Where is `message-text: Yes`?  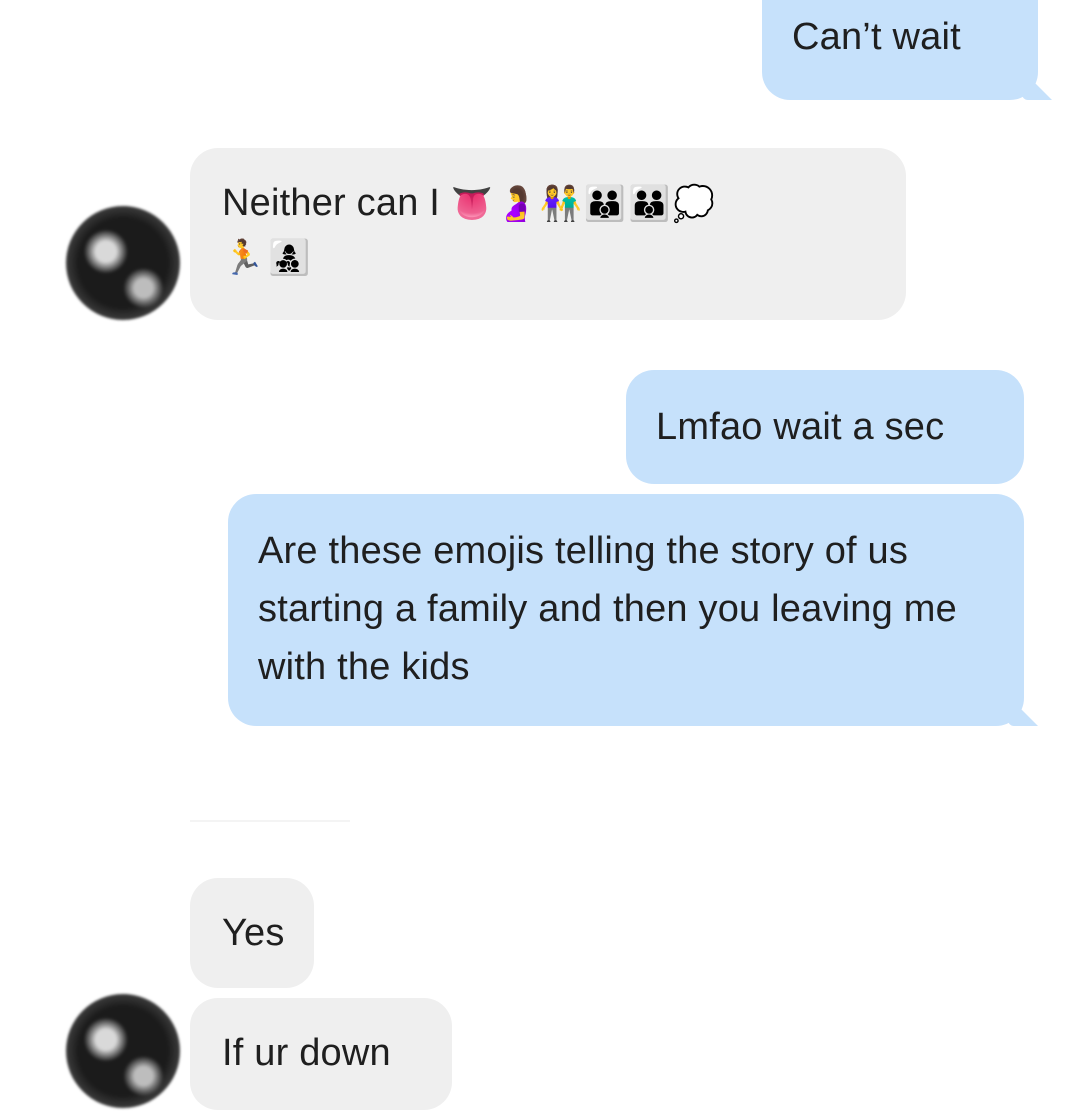
message-text: Yes is located at coordinates (253, 933).